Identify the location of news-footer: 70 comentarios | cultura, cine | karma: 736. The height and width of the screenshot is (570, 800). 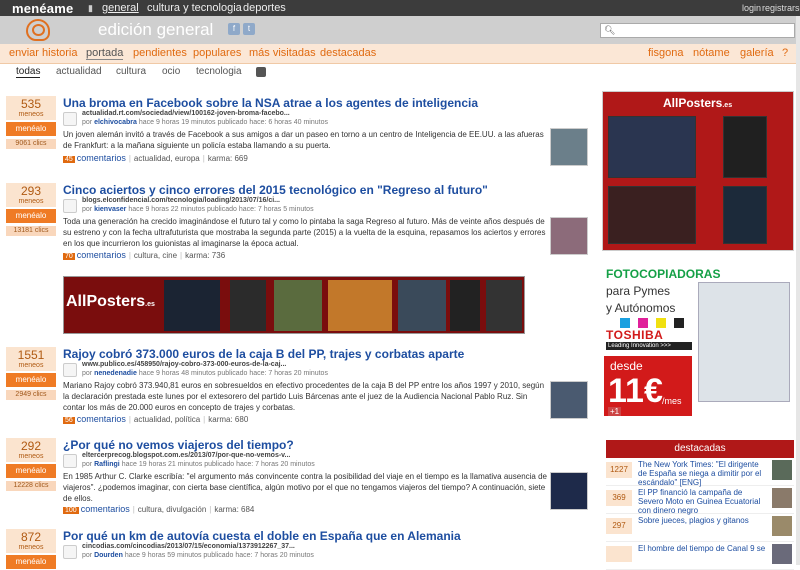
(144, 255).